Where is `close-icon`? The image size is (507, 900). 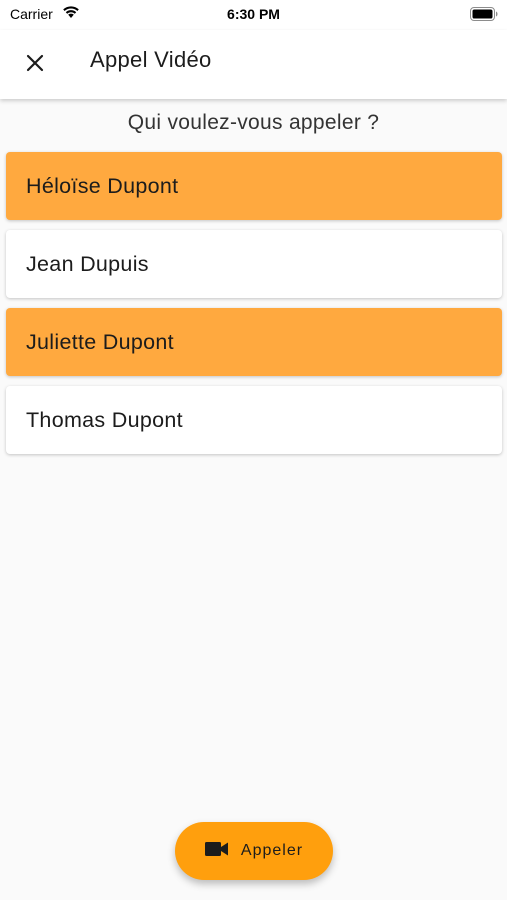 close-icon is located at coordinates (35, 65).